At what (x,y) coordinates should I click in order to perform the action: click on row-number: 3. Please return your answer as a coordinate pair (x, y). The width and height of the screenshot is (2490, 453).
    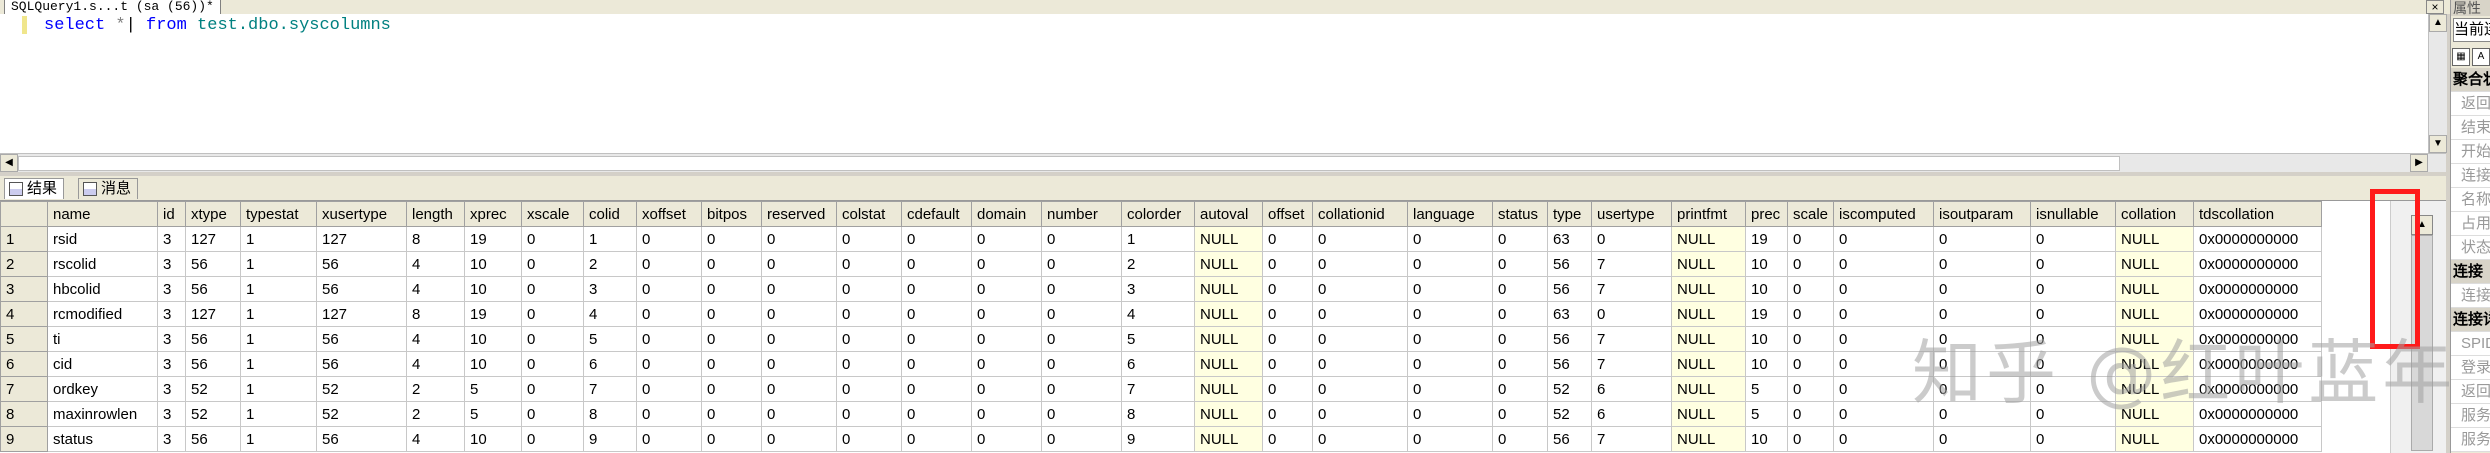
    Looking at the image, I should click on (24, 289).